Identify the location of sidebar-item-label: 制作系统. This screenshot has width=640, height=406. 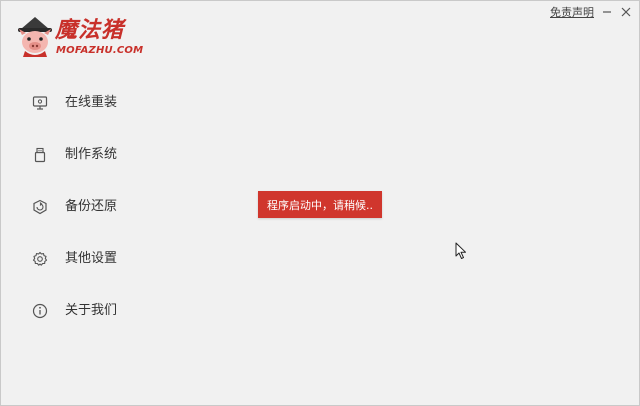
(91, 154).